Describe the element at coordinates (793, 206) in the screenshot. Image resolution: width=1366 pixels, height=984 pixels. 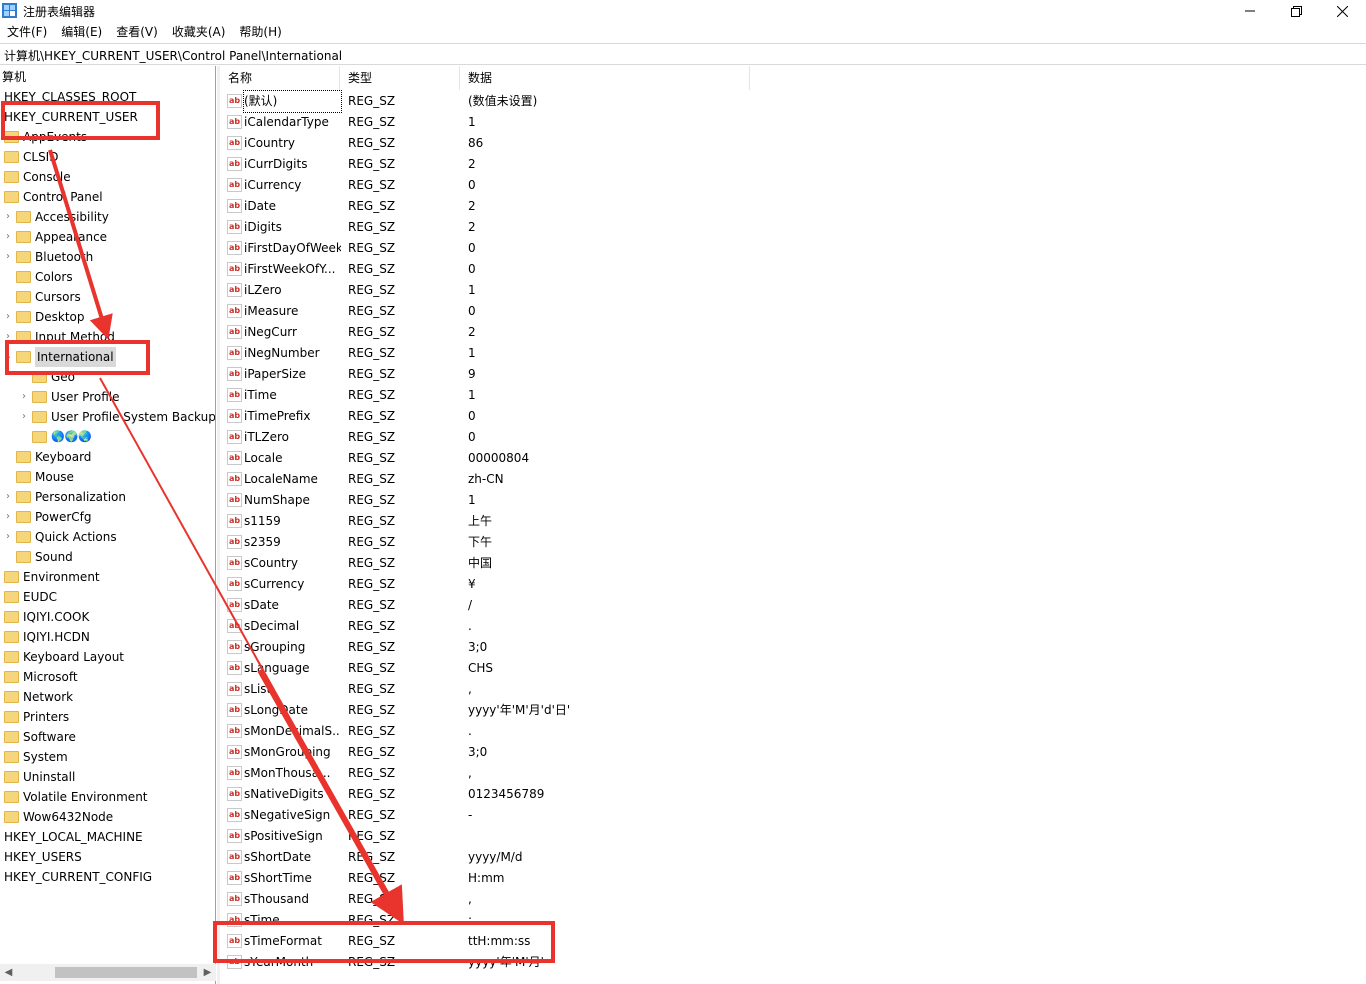
I see `value-row: ab iDate REG_SZ 2` at that location.